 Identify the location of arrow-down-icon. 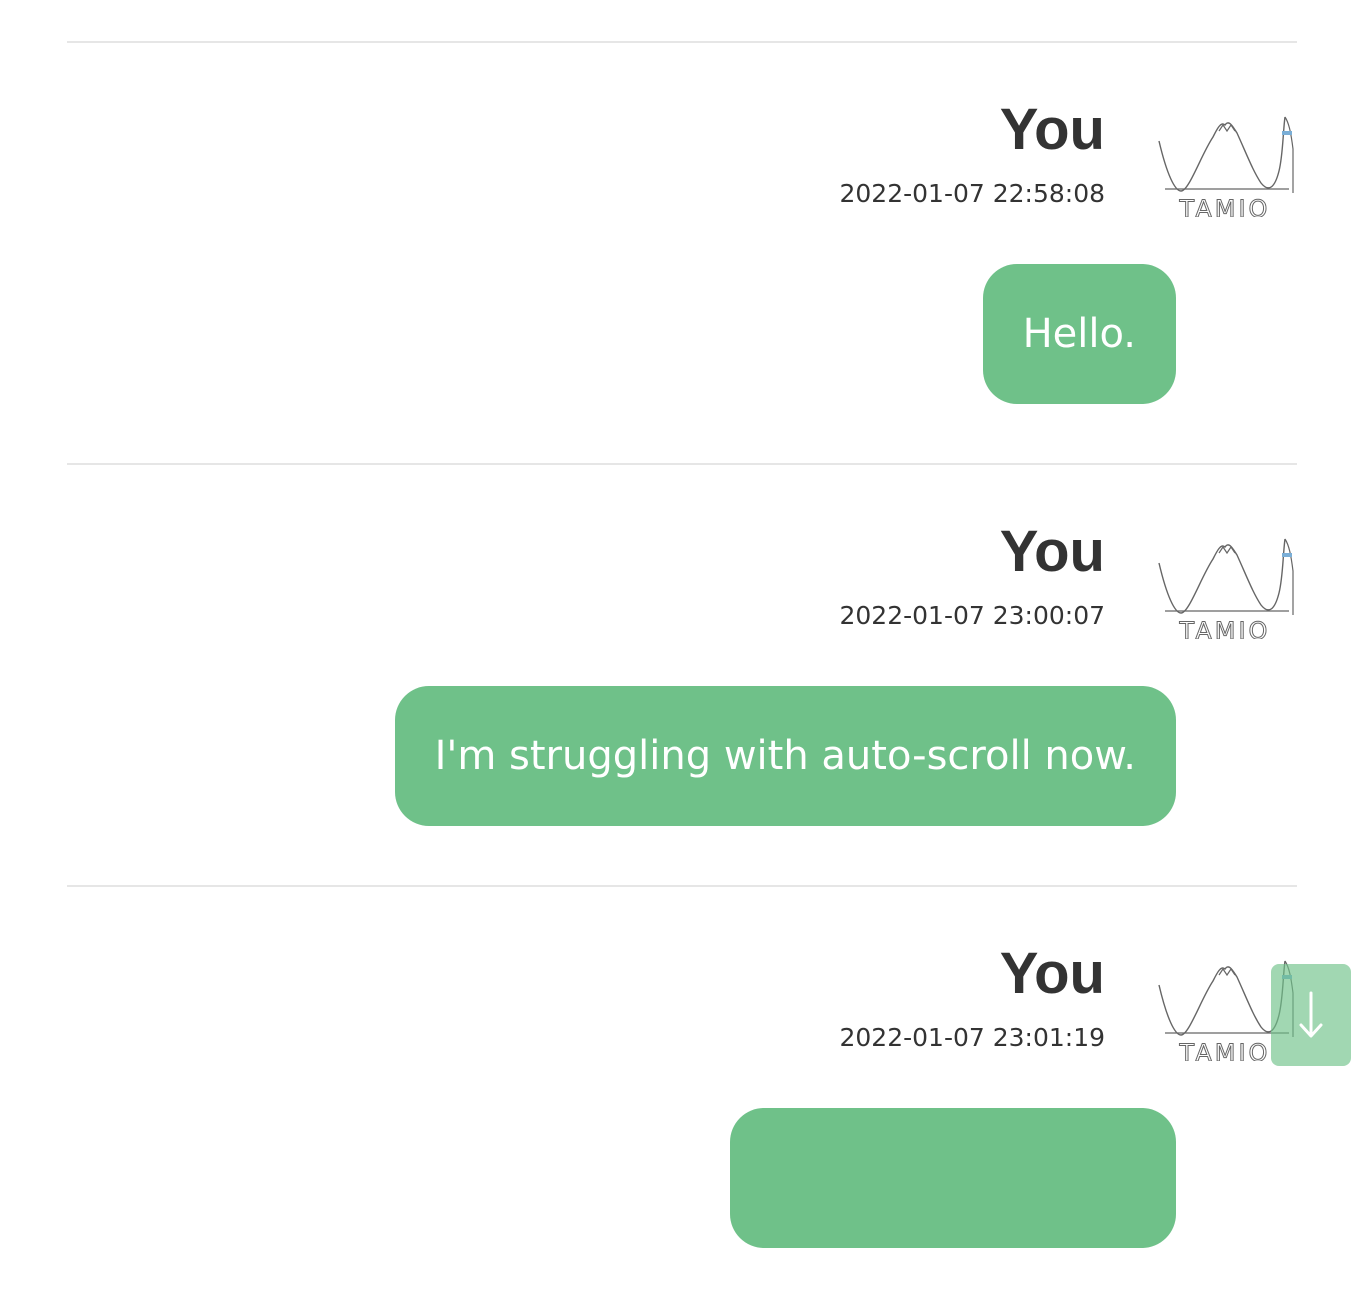
(1311, 1014).